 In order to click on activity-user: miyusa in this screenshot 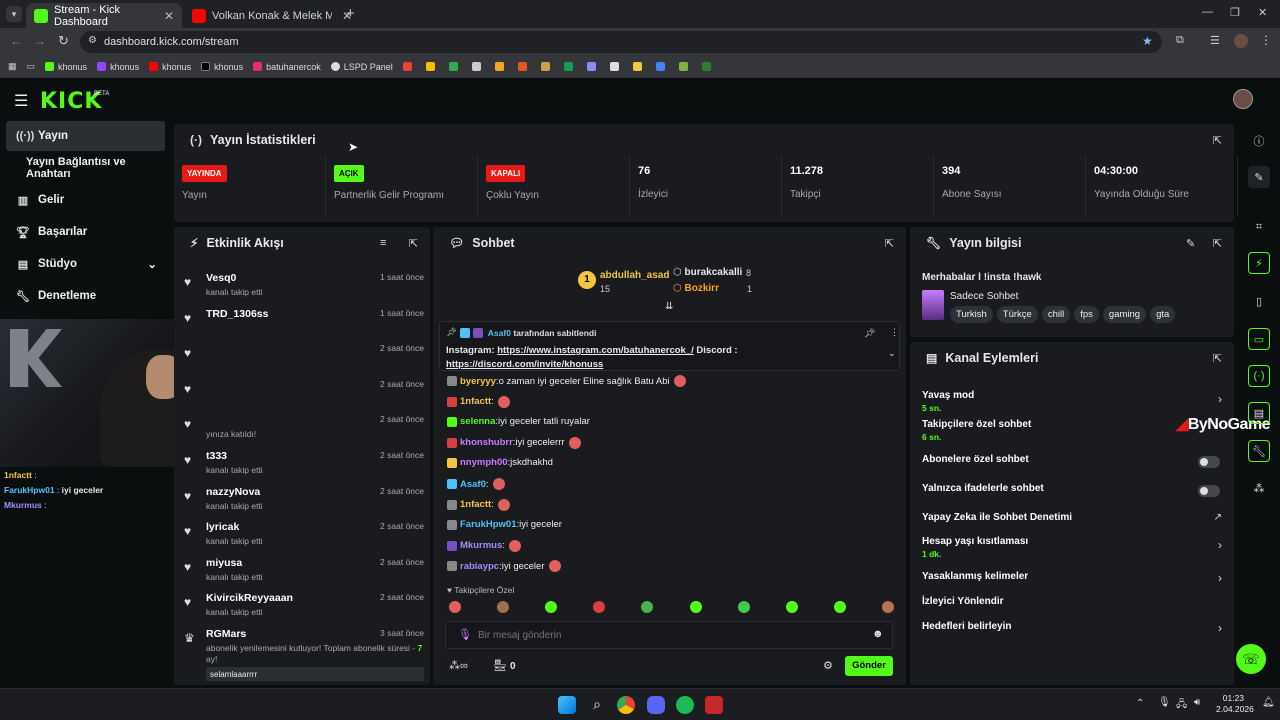, I will do `click(224, 563)`.